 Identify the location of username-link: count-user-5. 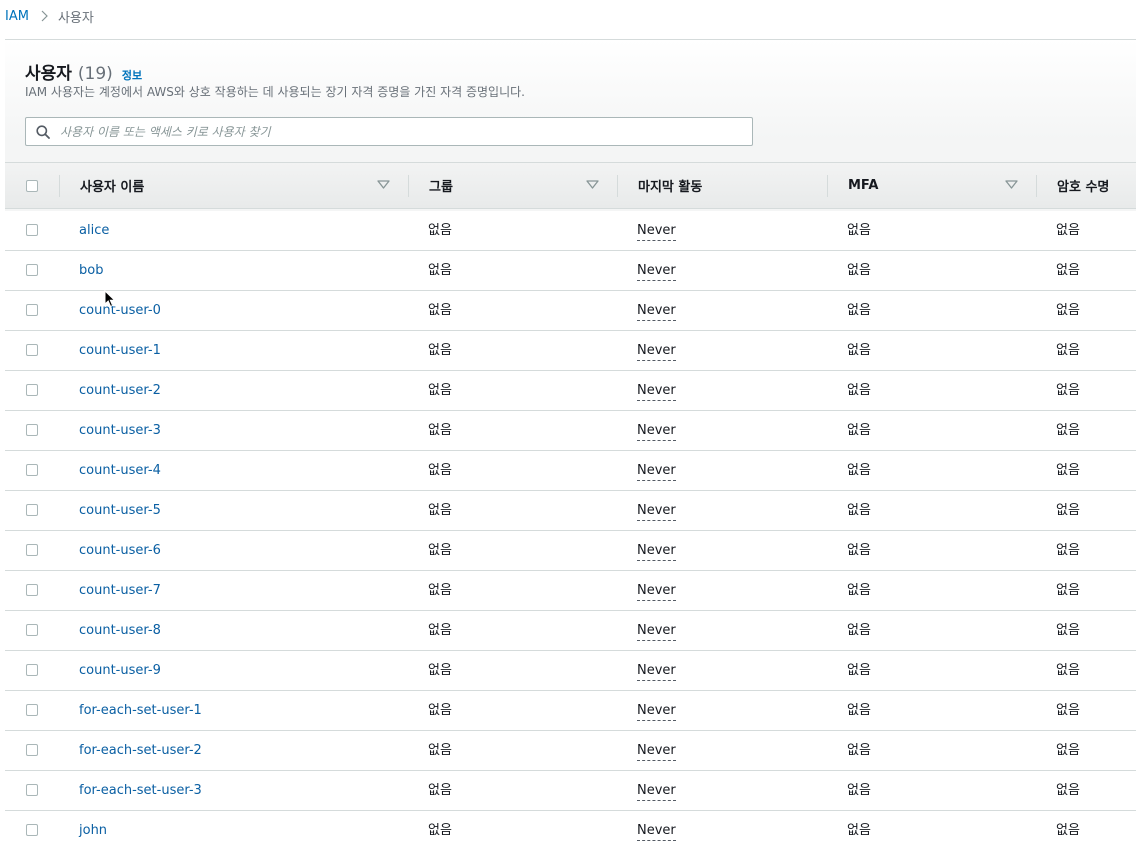
(120, 511).